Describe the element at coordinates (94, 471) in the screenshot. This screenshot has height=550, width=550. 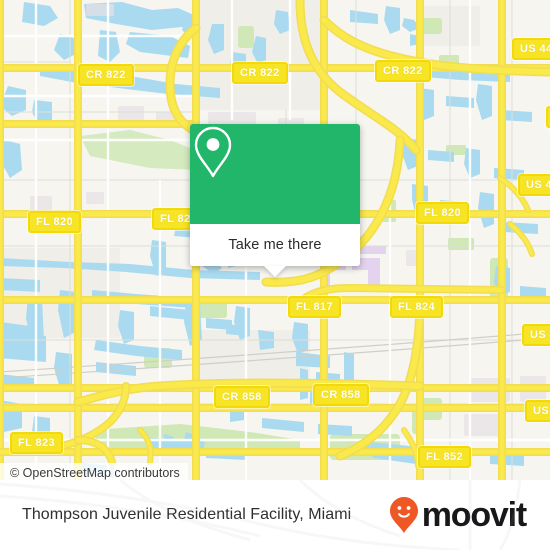
I see `osm-attribution: © OpenStreetMap contributors` at that location.